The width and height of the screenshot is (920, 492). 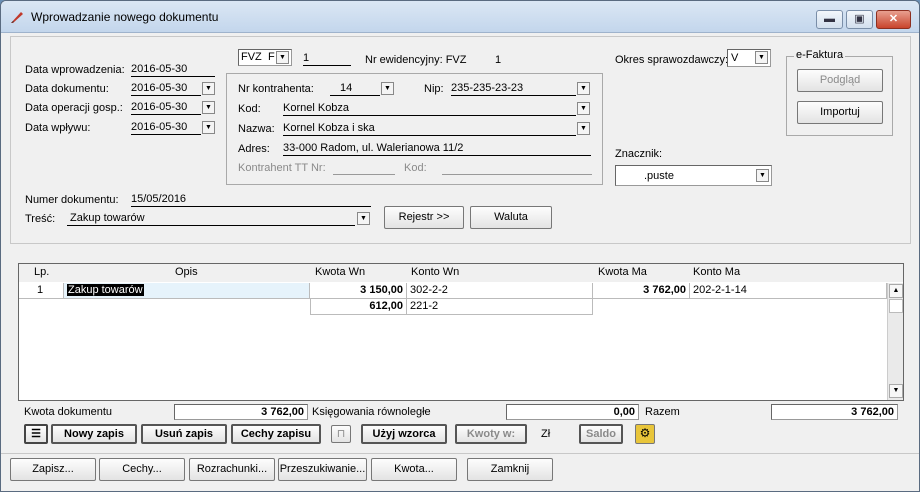 What do you see at coordinates (173, 70) in the screenshot?
I see `entry-date-field: 2016-05-30` at bounding box center [173, 70].